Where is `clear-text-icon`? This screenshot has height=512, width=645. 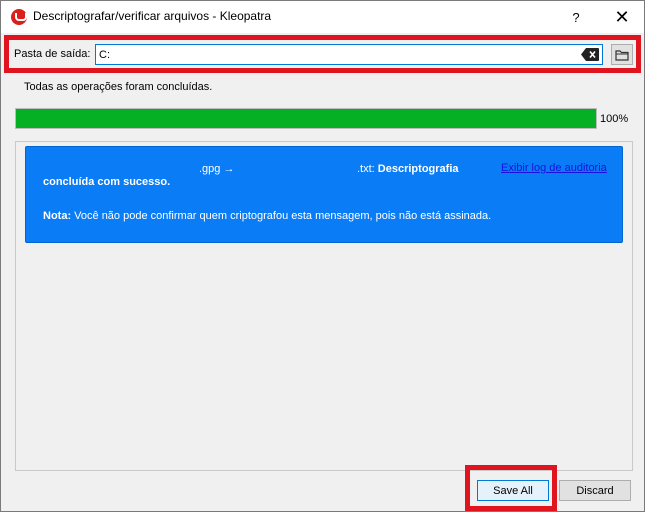 clear-text-icon is located at coordinates (590, 54).